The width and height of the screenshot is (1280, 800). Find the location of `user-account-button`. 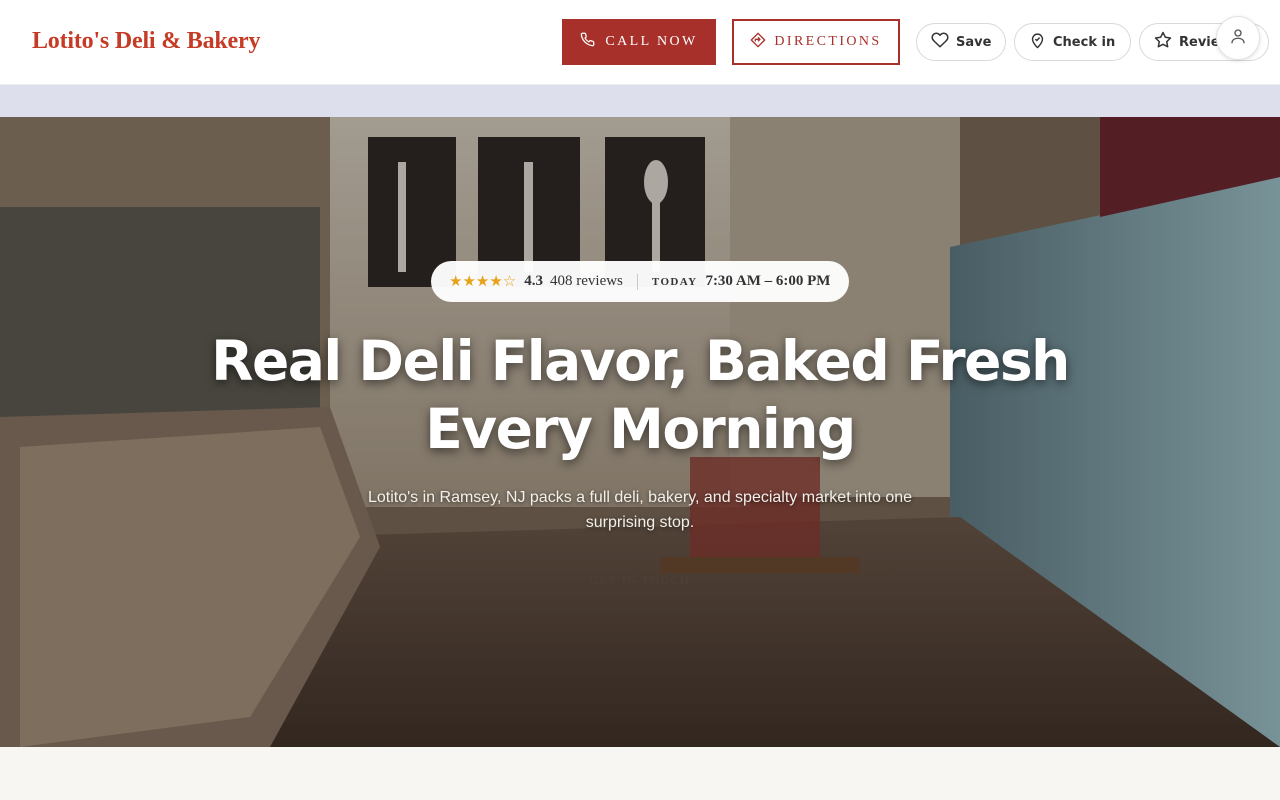

user-account-button is located at coordinates (1238, 38).